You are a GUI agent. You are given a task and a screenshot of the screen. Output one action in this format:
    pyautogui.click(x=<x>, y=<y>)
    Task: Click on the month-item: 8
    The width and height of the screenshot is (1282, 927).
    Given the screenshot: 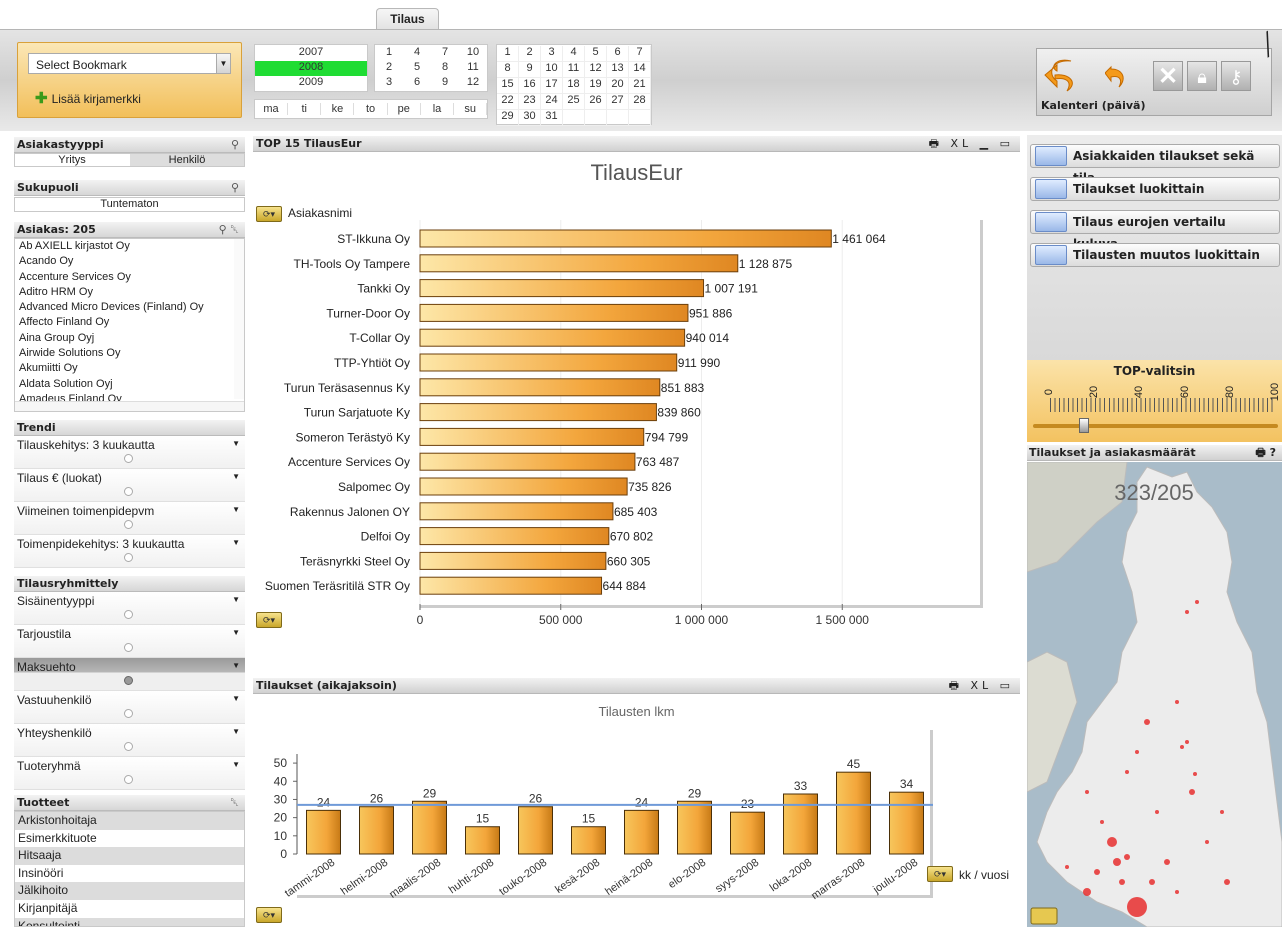 What is the action you would take?
    pyautogui.click(x=445, y=67)
    